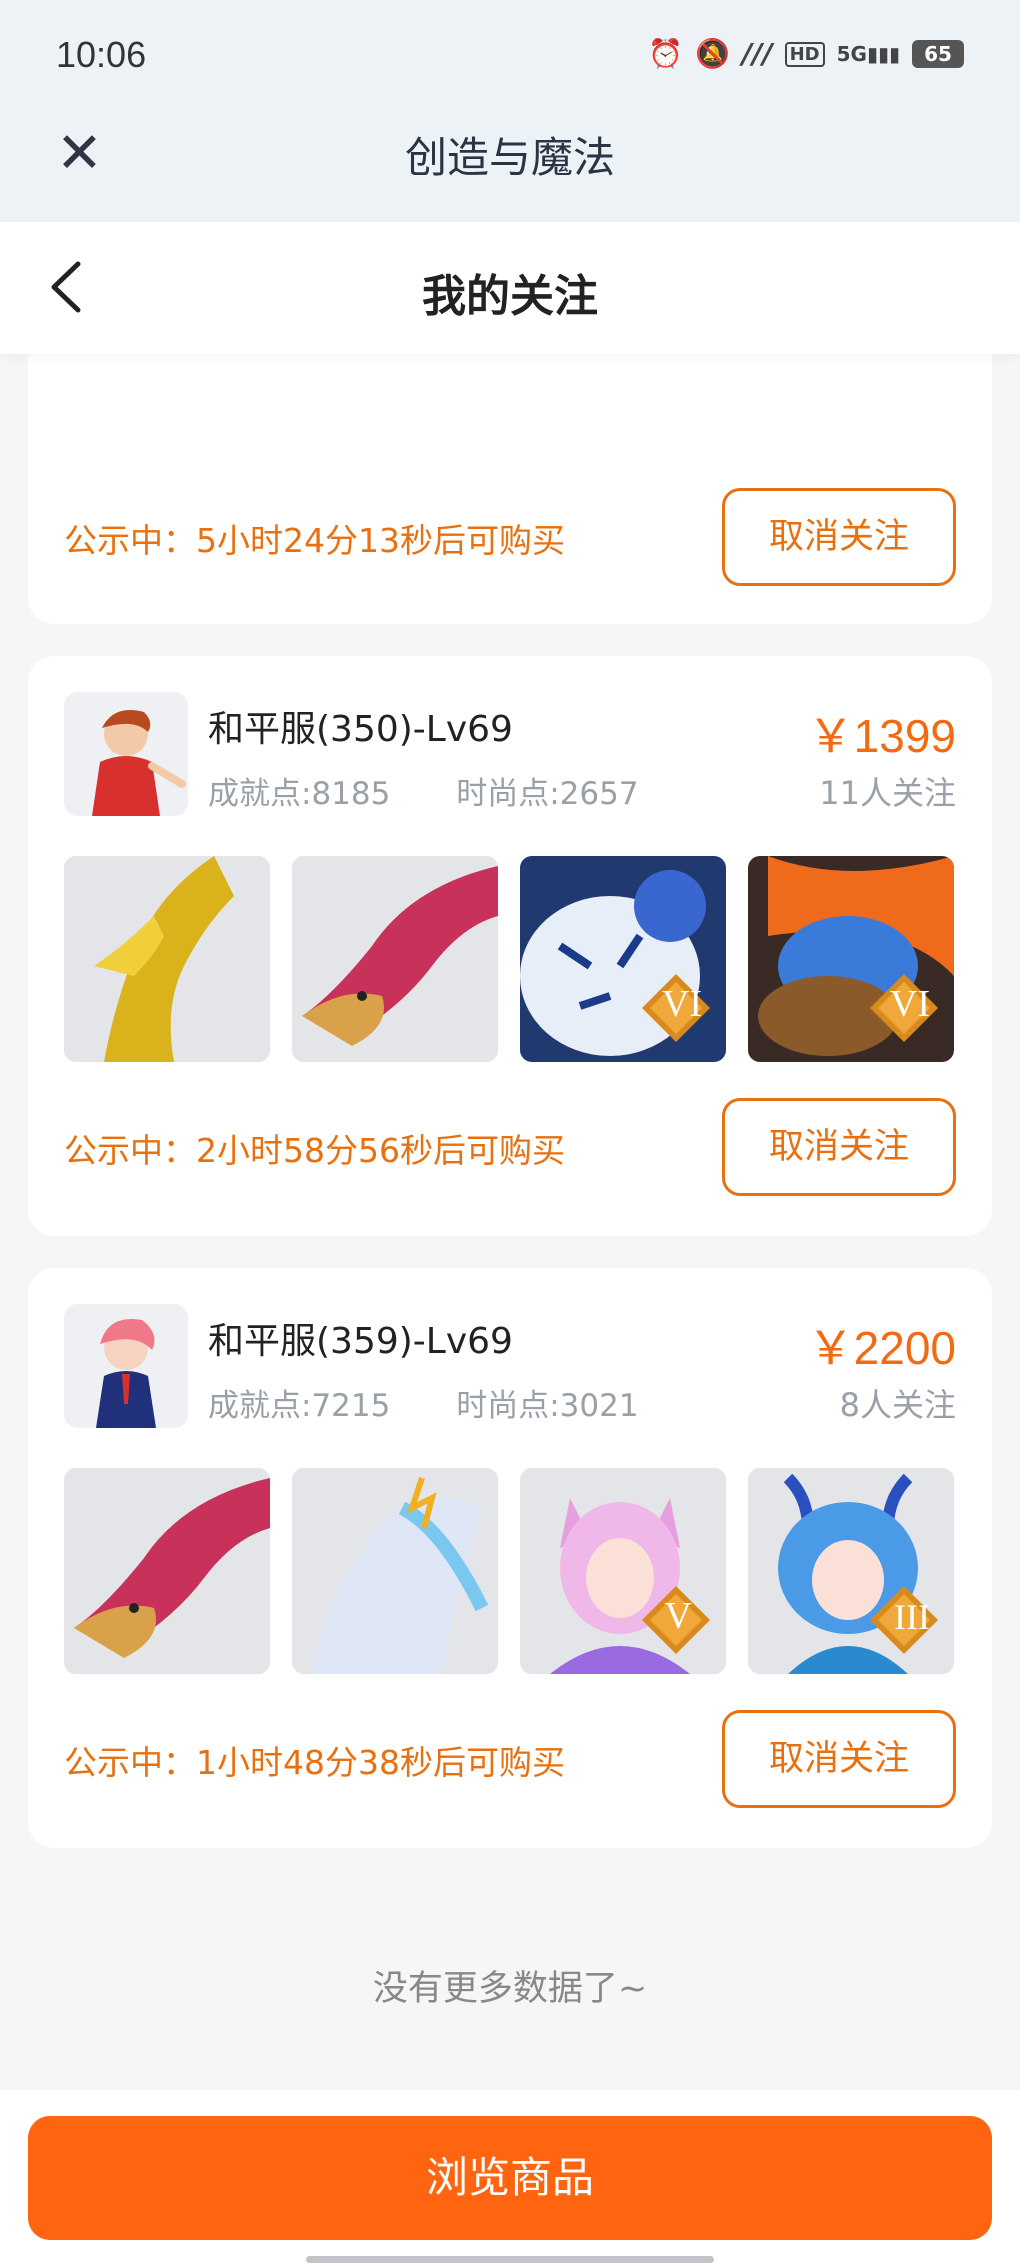 This screenshot has width=1020, height=2267. I want to click on app-bar: ✕ 创造与魔法, so click(510, 166).